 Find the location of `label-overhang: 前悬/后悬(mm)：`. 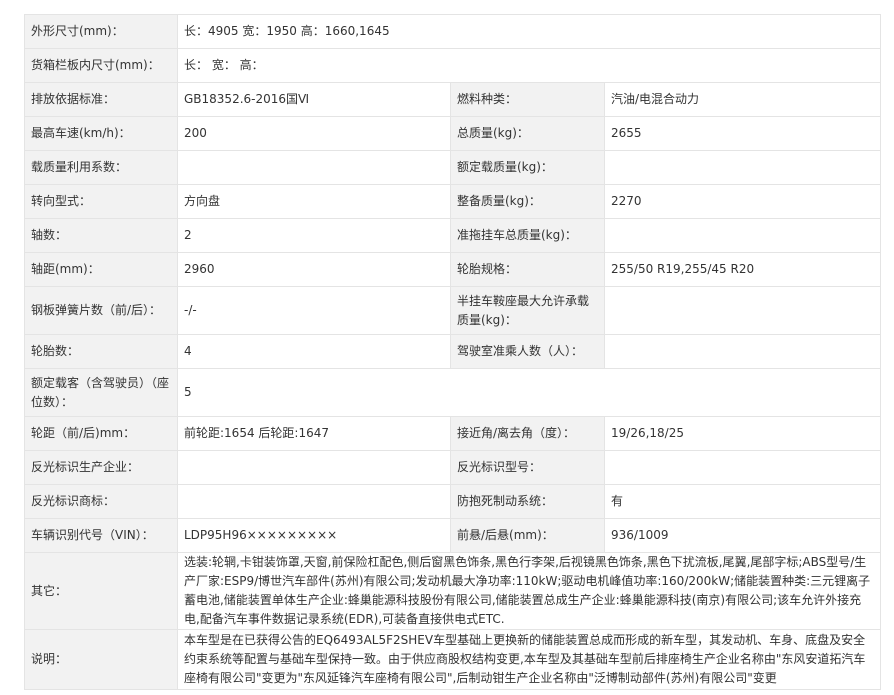

label-overhang: 前悬/后悬(mm)： is located at coordinates (527, 535).